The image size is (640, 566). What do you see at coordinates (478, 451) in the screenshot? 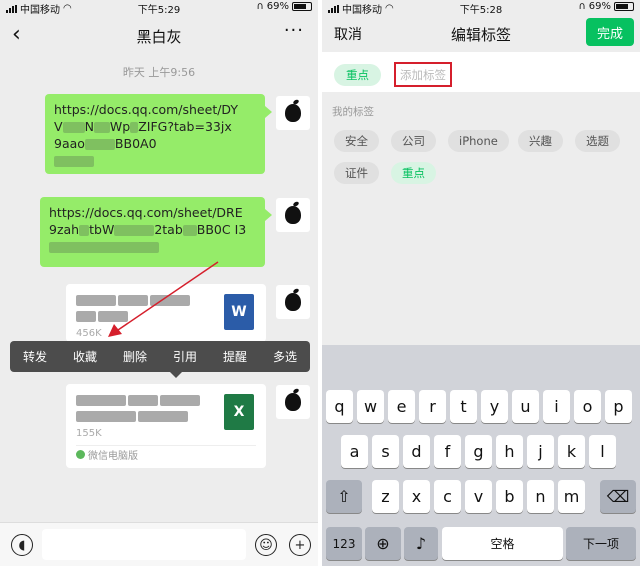
I see `key-g: g` at bounding box center [478, 451].